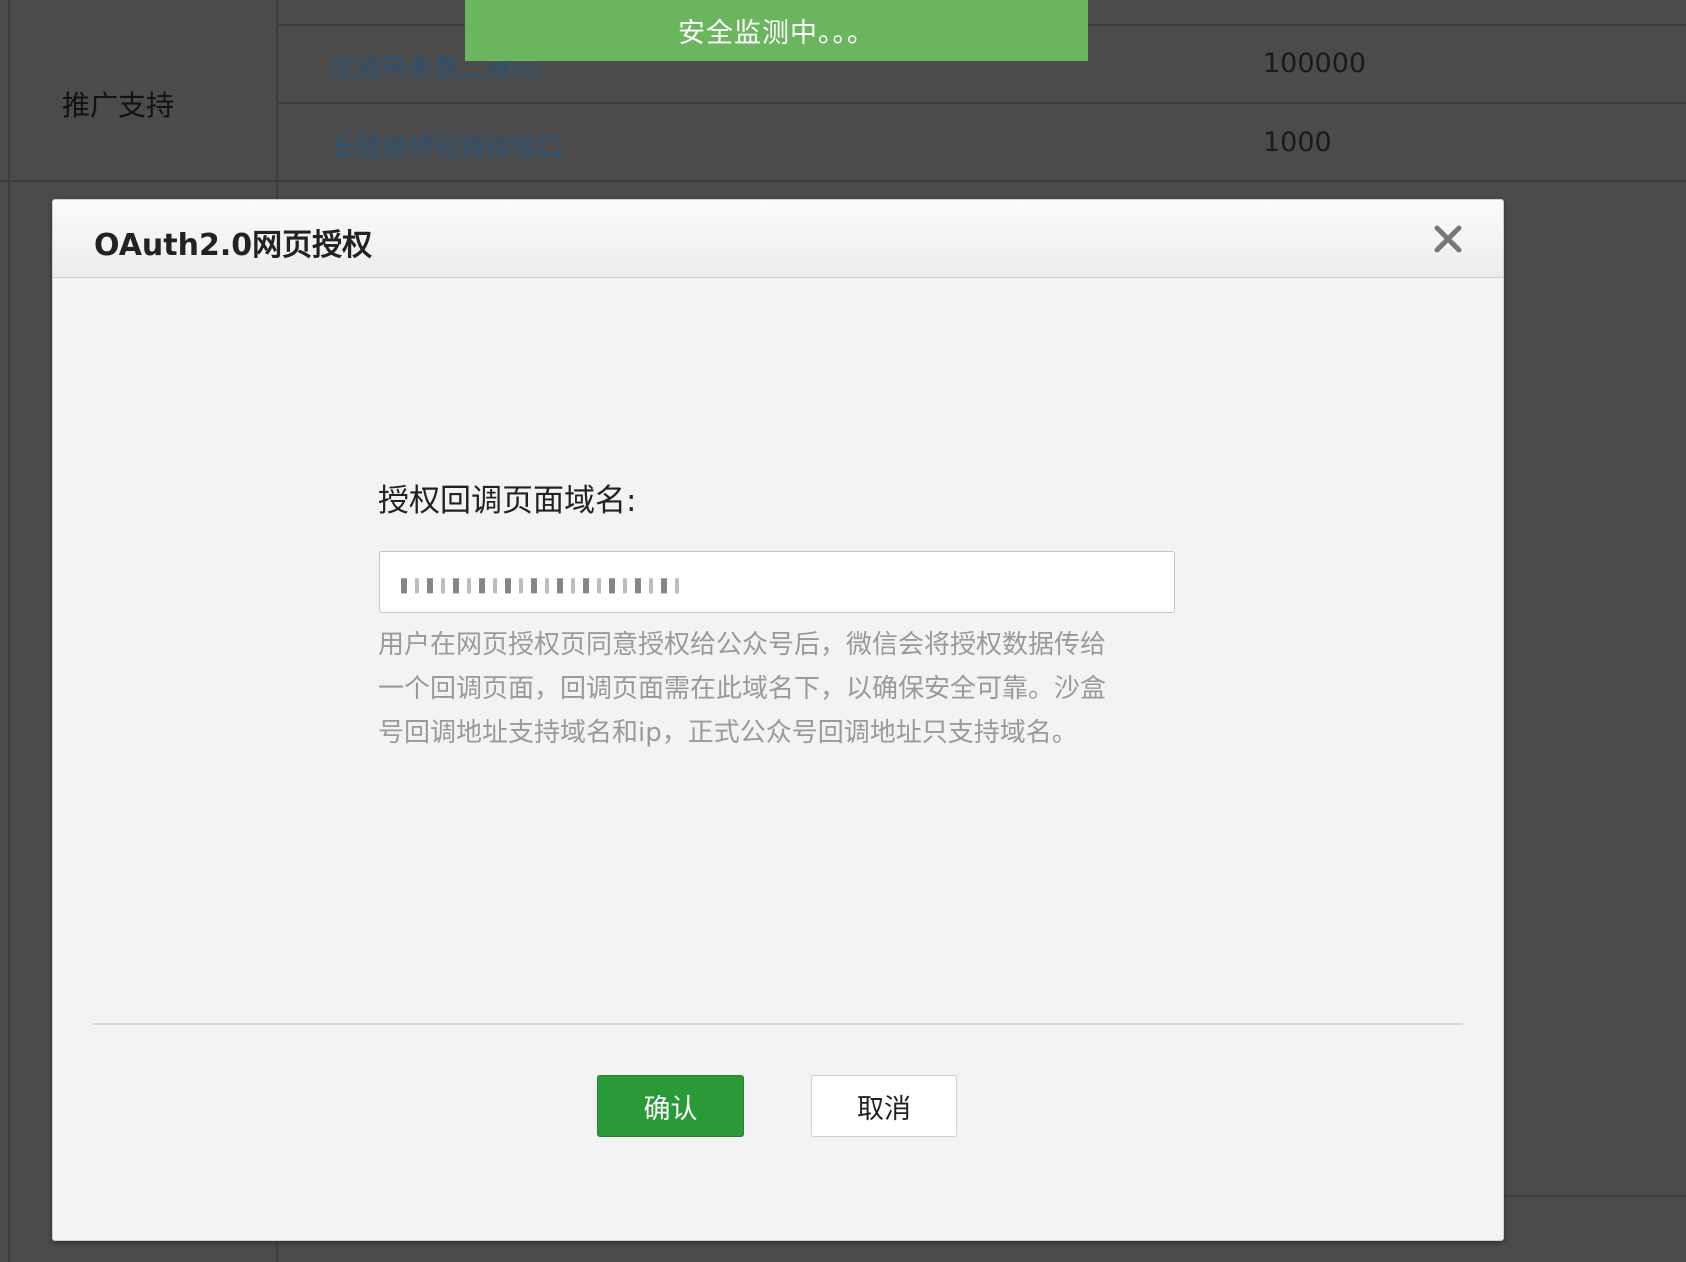  What do you see at coordinates (742, 645) in the screenshot?
I see `help-line: 用户在网页授权页同意授权给公众号后，微信会将授权数据传给` at bounding box center [742, 645].